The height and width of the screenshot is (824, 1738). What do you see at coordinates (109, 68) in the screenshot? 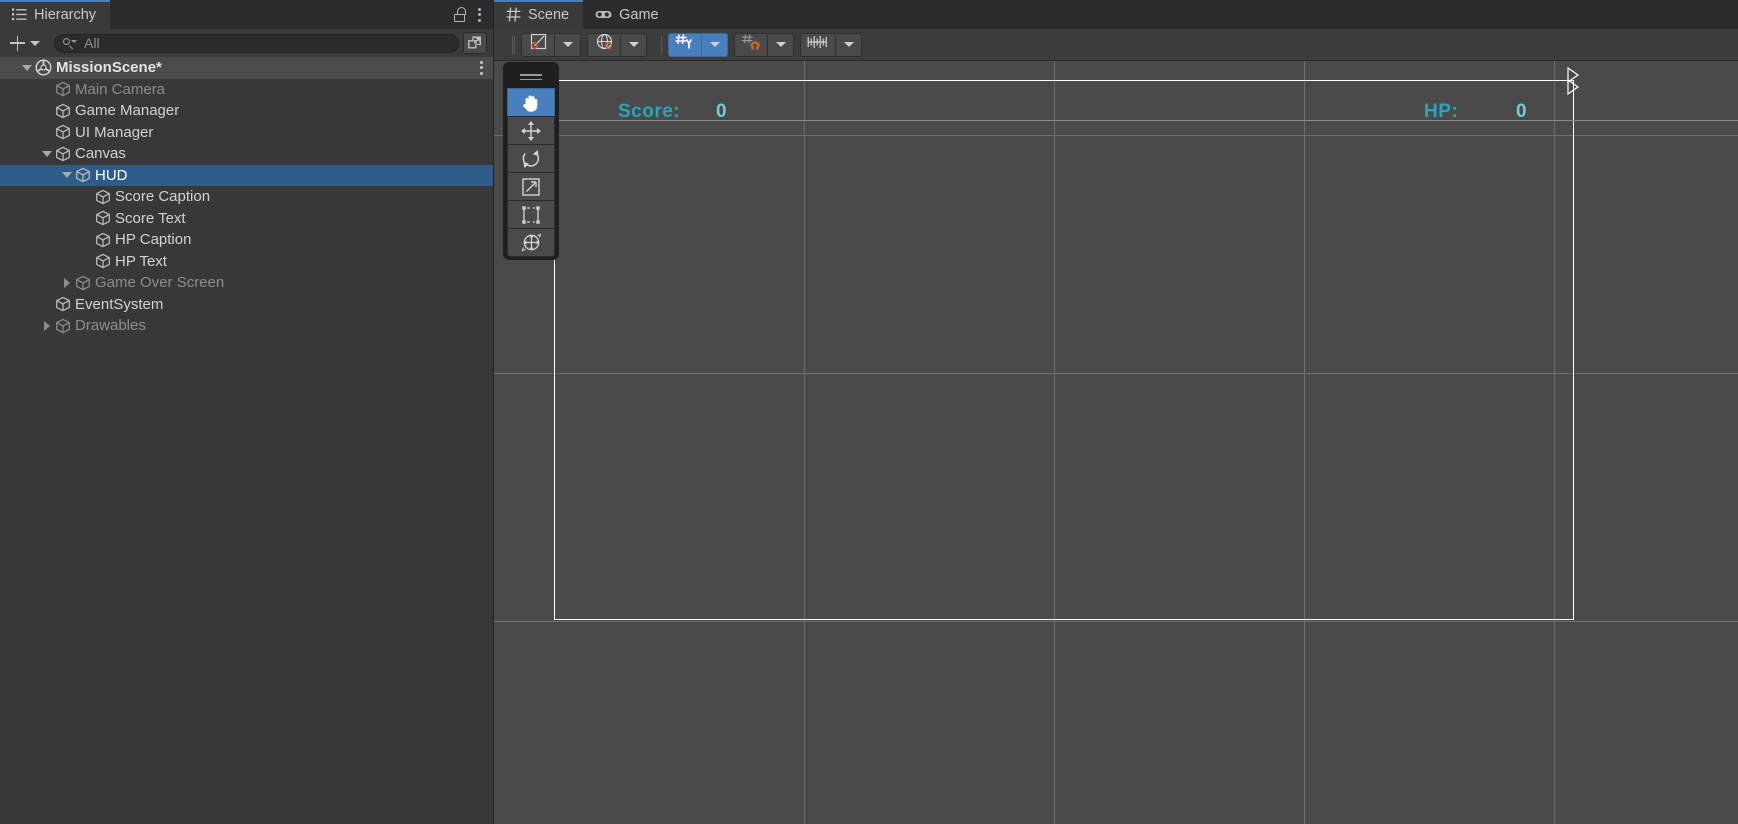
I see `hierarchy-row-label: MissionScene*` at bounding box center [109, 68].